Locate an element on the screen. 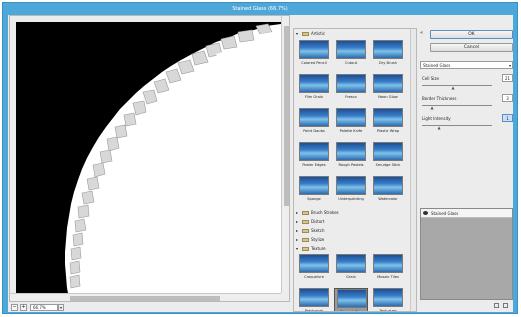 The height and width of the screenshot is (317, 521). filter-thumbnail: Texturizer is located at coordinates (388, 299).